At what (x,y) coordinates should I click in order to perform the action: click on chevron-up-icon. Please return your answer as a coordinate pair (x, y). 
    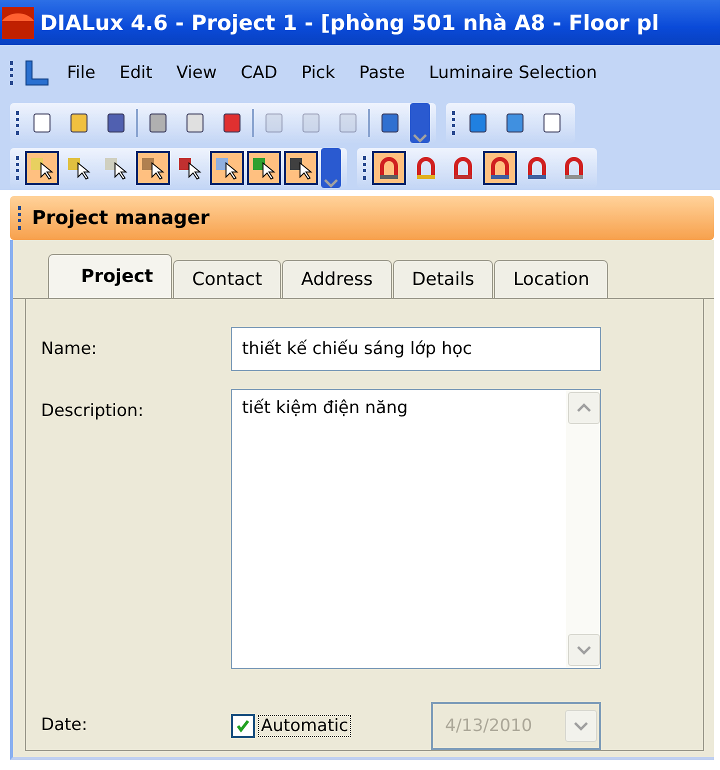
    Looking at the image, I should click on (584, 408).